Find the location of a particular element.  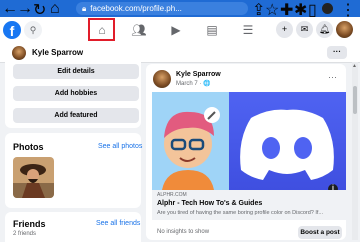

boost-post-button: Boost a post is located at coordinates (320, 232).